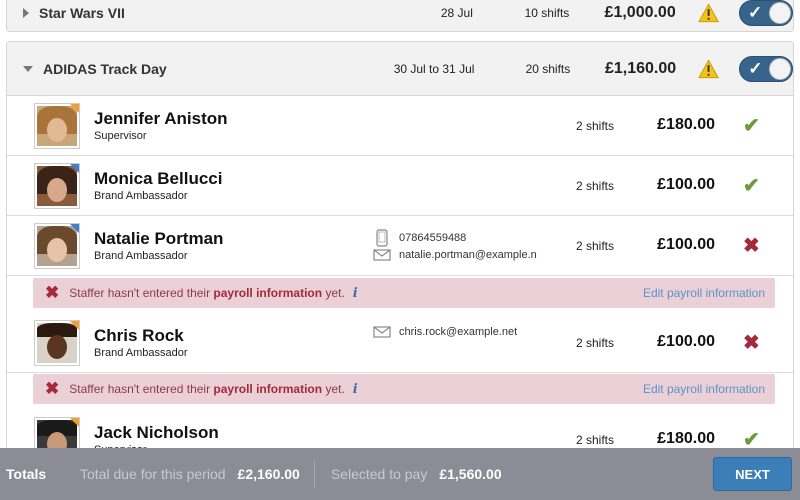 This screenshot has height=500, width=800. I want to click on staffer-email: natalie.portman@example.n, so click(454, 255).